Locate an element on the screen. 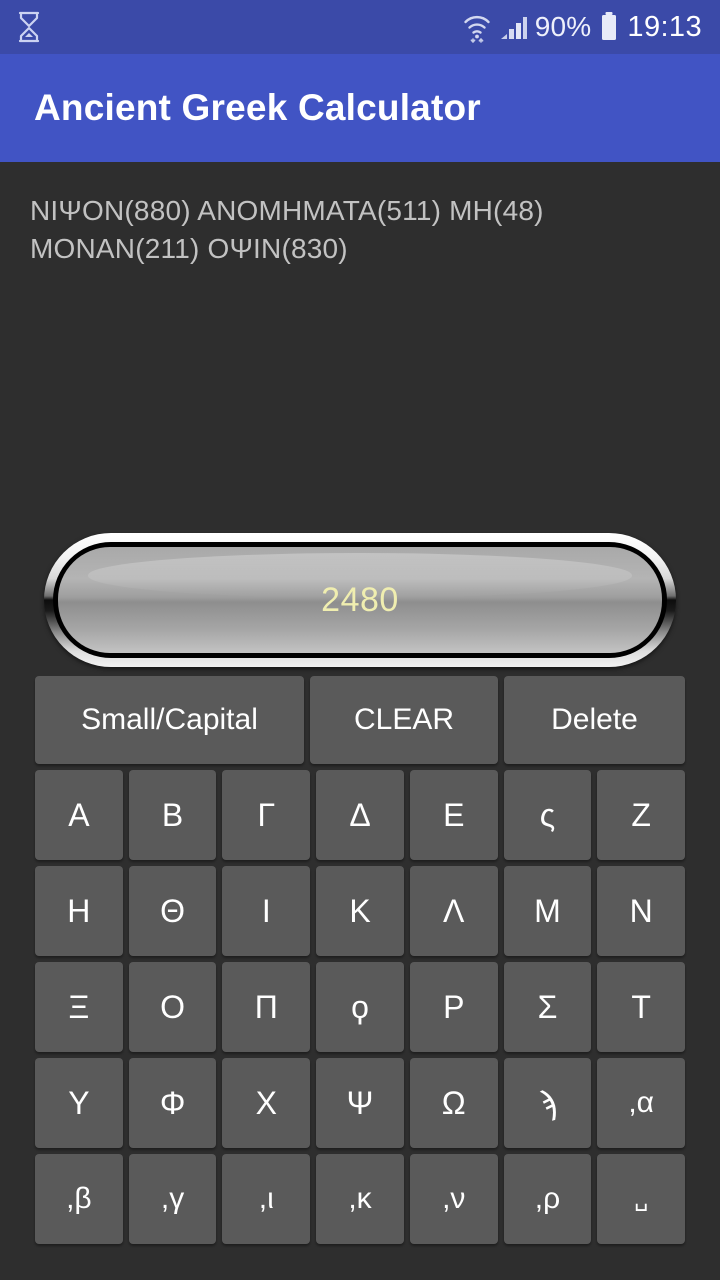 This screenshot has width=720, height=1280. status-bar: 90% 19:13 is located at coordinates (360, 27).